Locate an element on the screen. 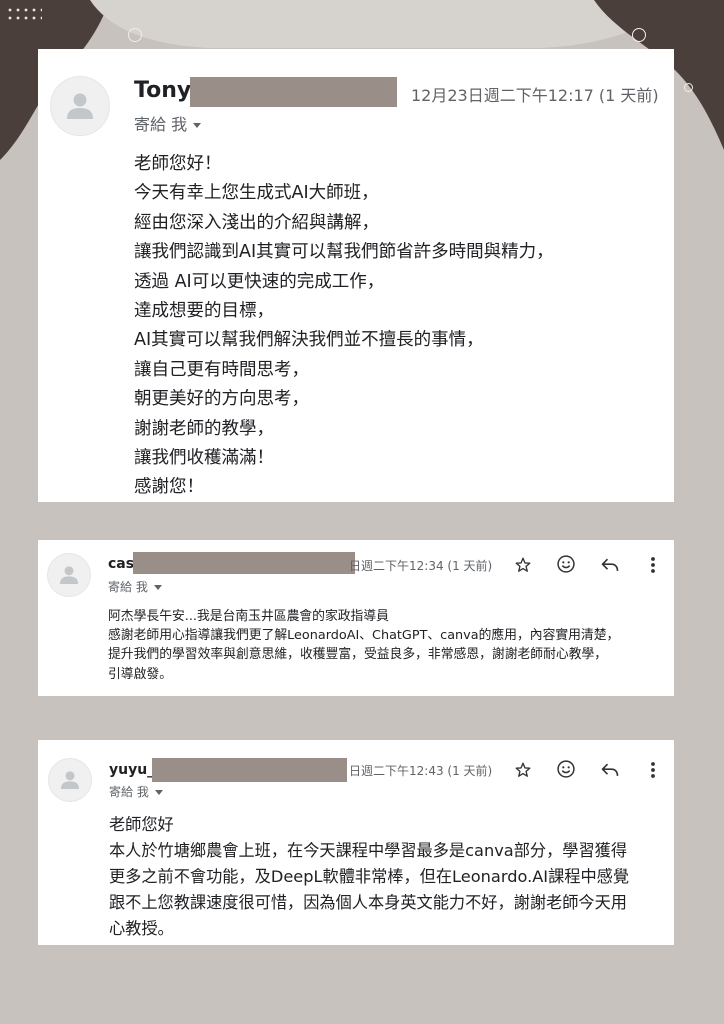 The width and height of the screenshot is (724, 1024). body-line: 更多之前不會功能，及DeepL軟體非常棒，但在Leonardo.AI課程中感覺 is located at coordinates (369, 876).